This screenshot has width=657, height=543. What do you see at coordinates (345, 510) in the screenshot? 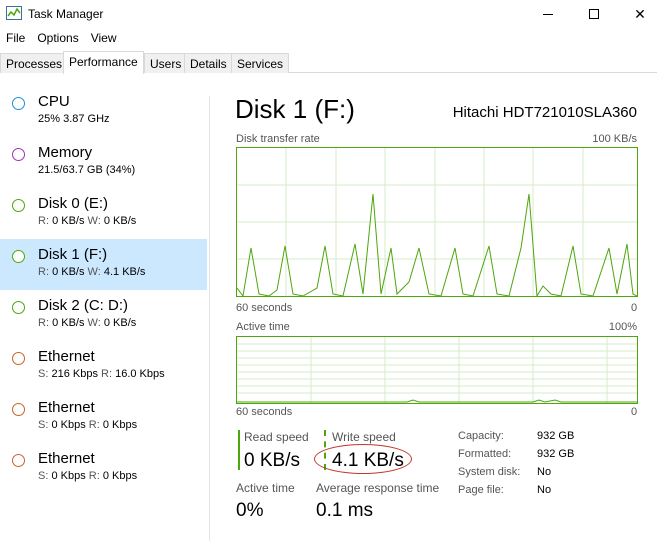
I see `avg-response-value: 0.1 ms` at bounding box center [345, 510].